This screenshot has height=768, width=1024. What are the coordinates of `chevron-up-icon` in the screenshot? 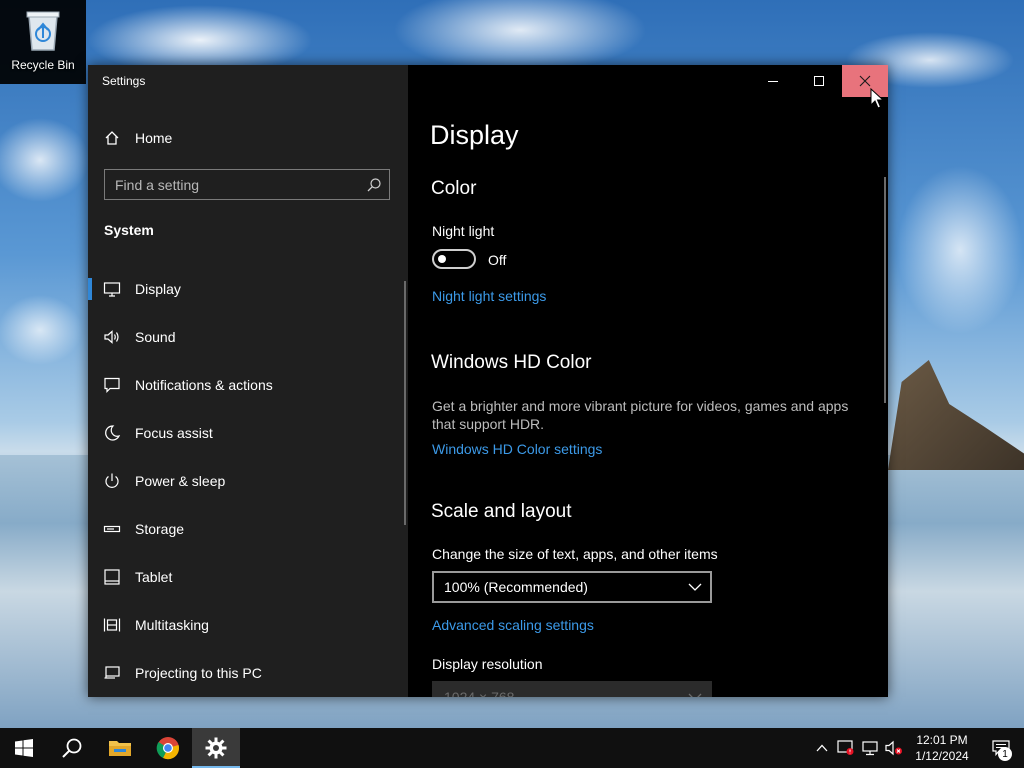 It's located at (822, 748).